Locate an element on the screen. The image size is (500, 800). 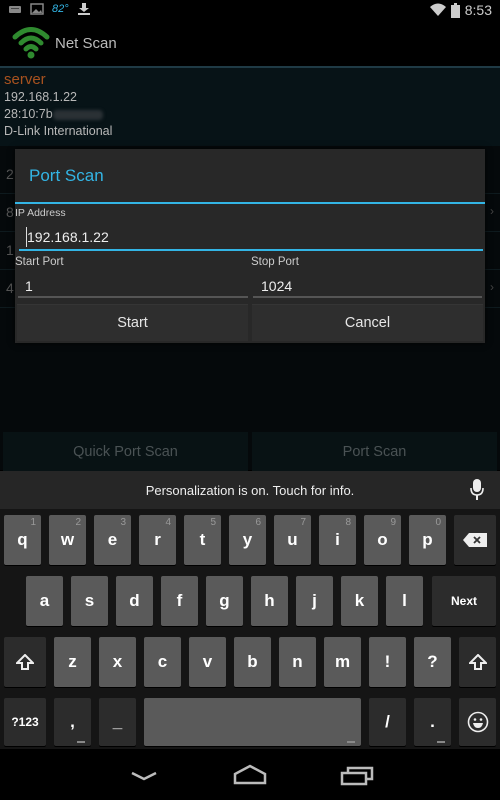
key-f: f is located at coordinates (179, 601).